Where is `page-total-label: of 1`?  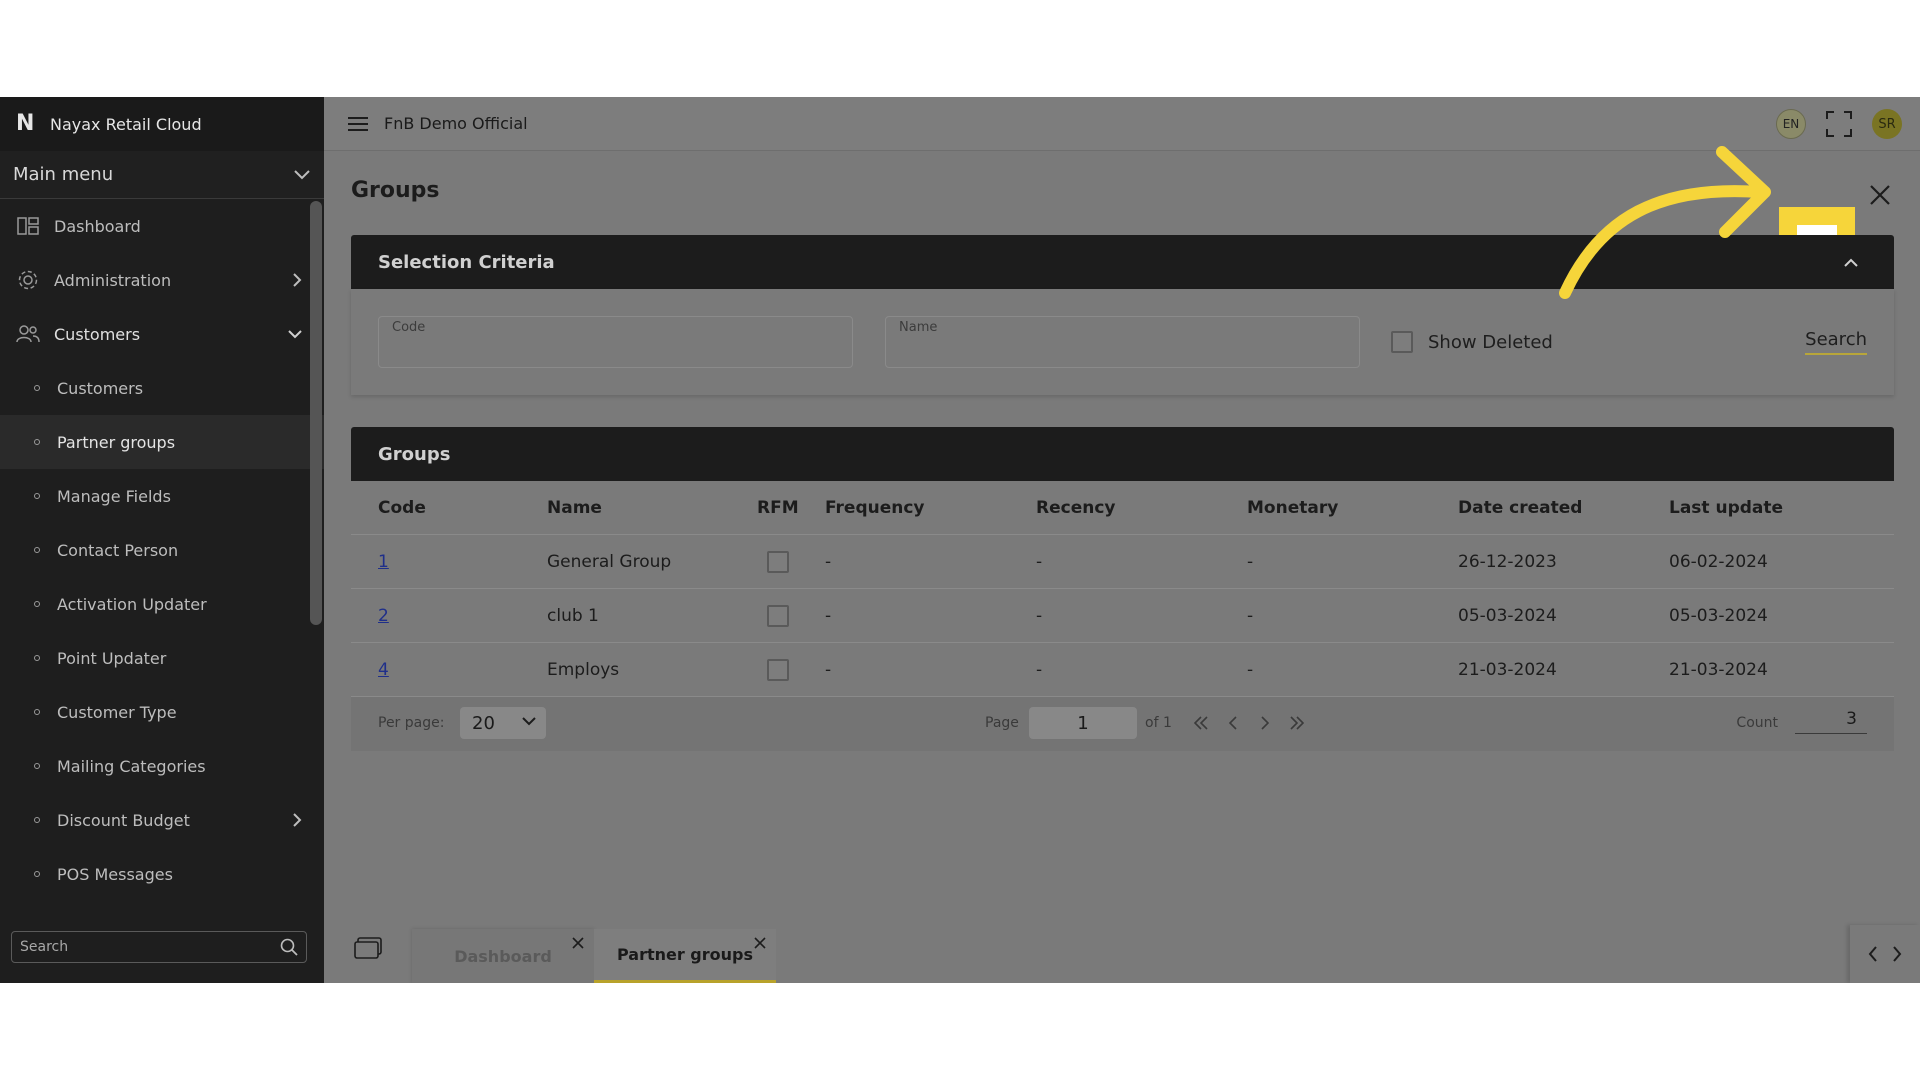
page-total-label: of 1 is located at coordinates (1158, 723).